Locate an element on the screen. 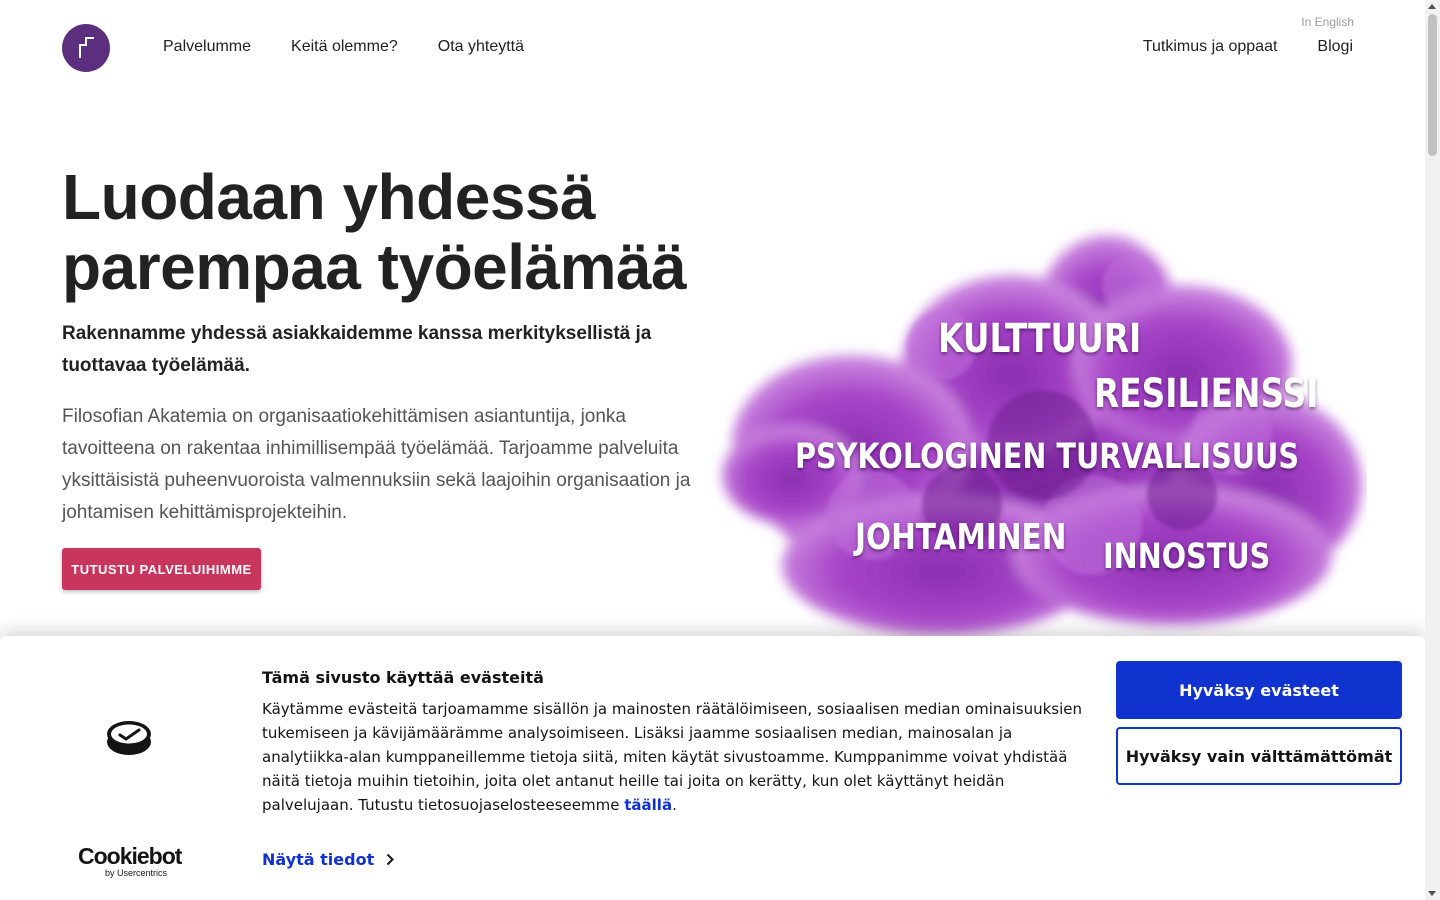 Image resolution: width=1440 pixels, height=900 pixels. hero-title: Luodaan yhdessä parempaa työelämää is located at coordinates (374, 232).